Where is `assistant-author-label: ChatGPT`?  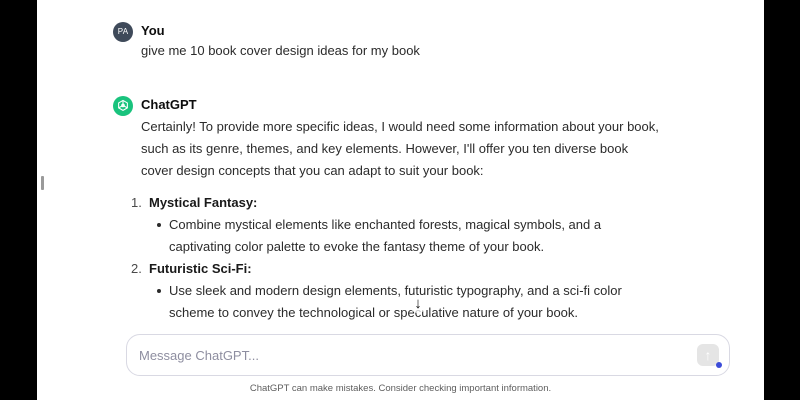 assistant-author-label: ChatGPT is located at coordinates (169, 104).